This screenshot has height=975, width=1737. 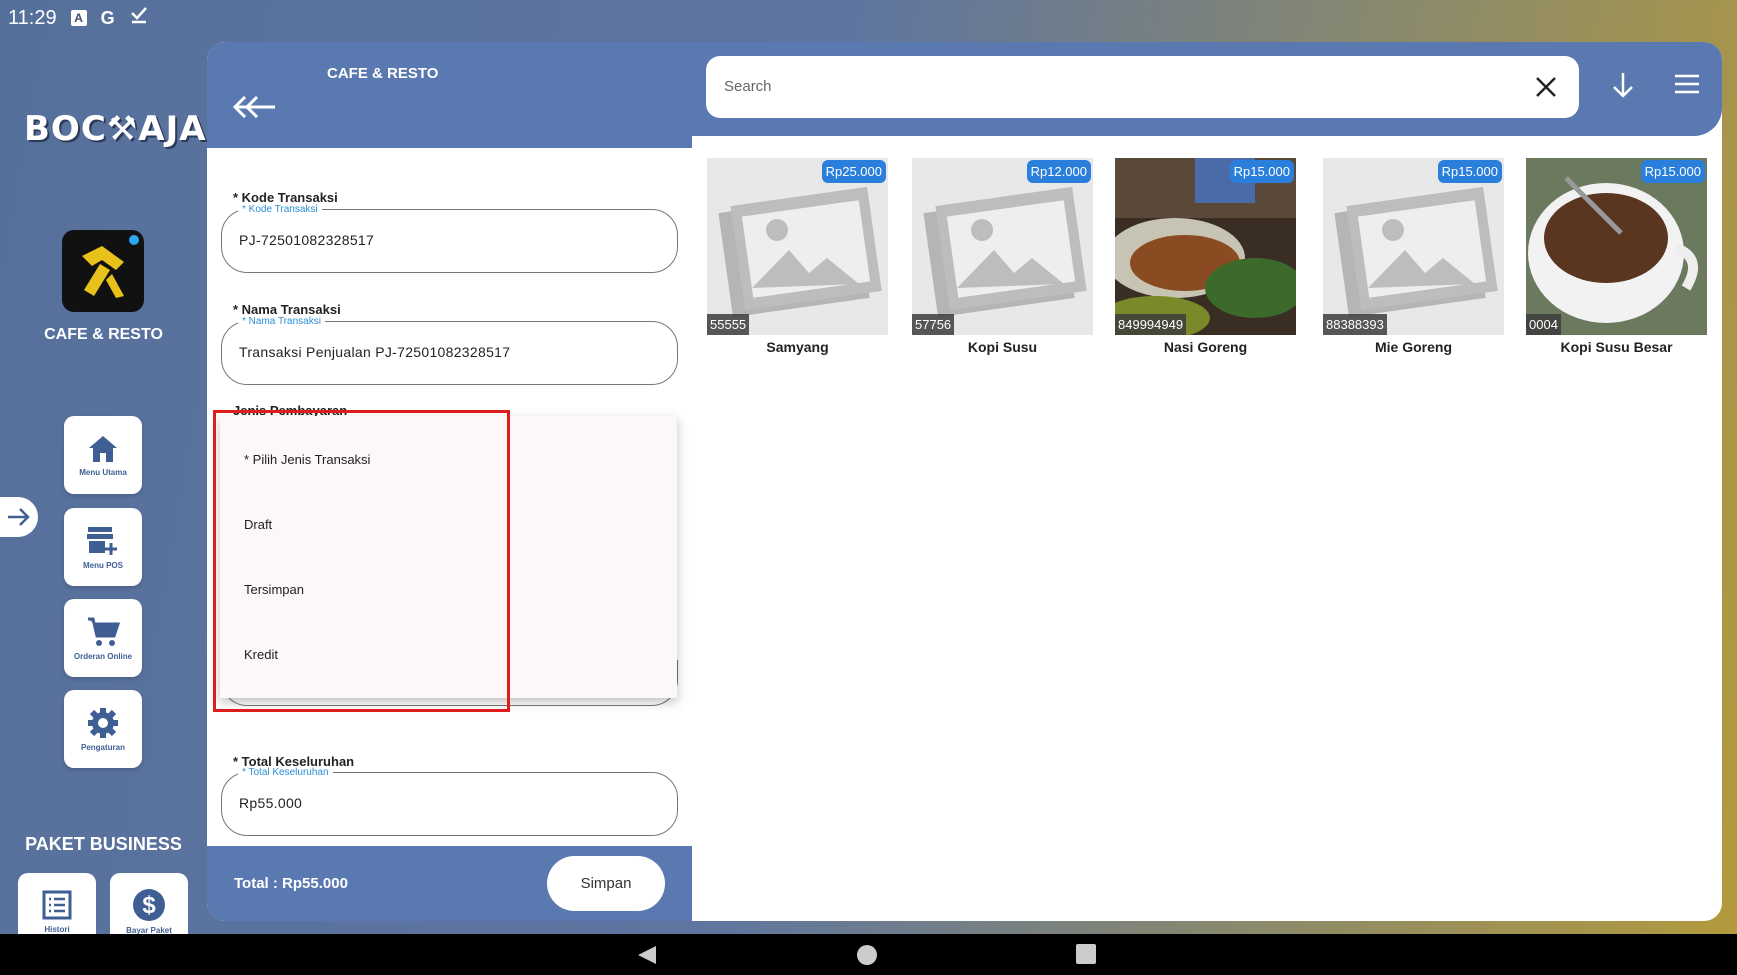 What do you see at coordinates (361, 561) in the screenshot?
I see `highlight-box` at bounding box center [361, 561].